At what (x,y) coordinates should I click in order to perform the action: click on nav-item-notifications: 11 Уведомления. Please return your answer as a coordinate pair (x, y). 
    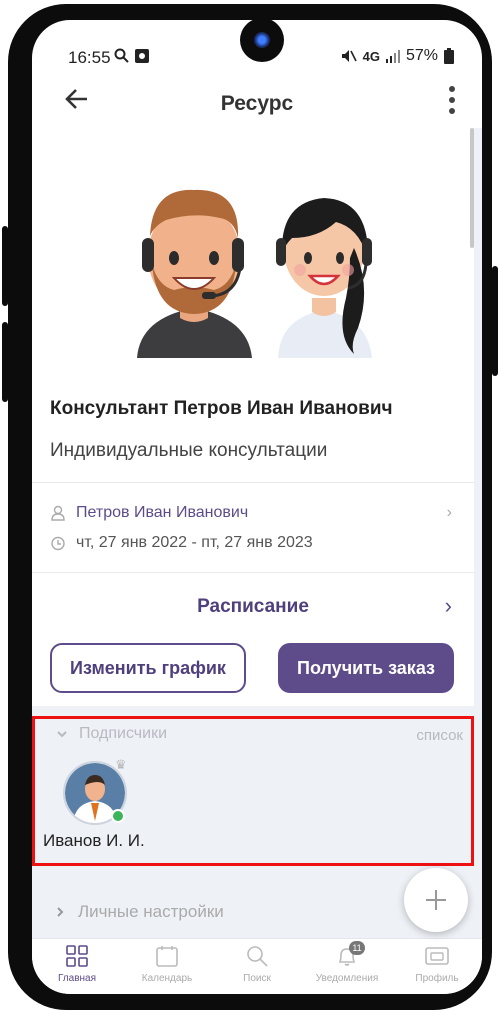
    Looking at the image, I should click on (347, 966).